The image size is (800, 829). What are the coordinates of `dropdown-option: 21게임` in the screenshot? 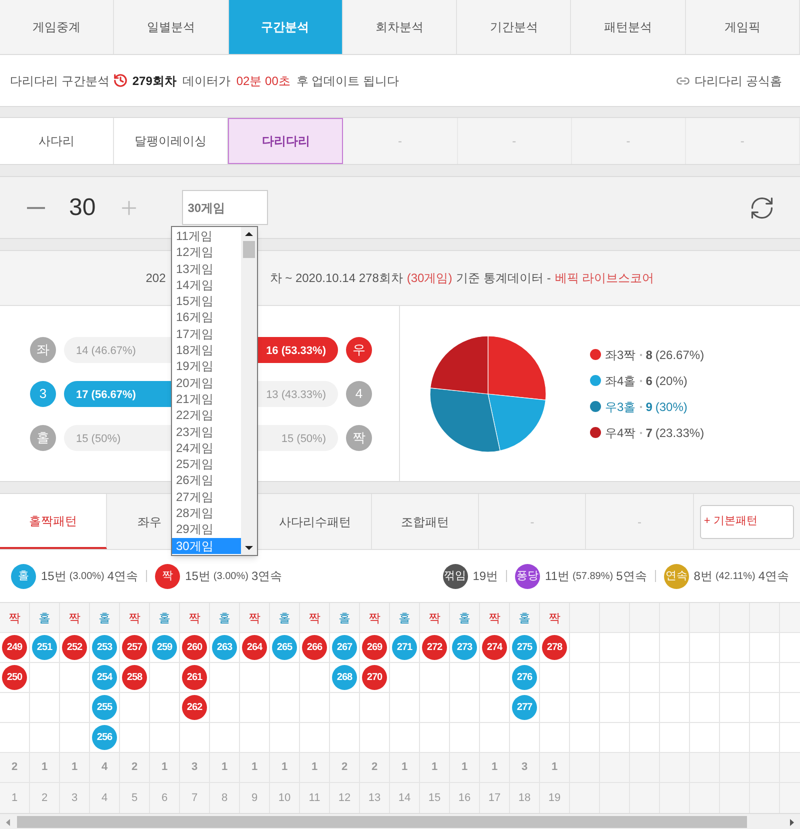 It's located at (206, 399).